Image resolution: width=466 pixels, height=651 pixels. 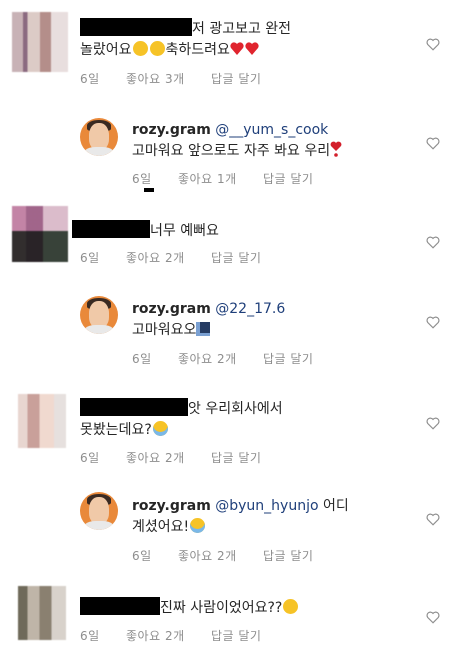 I want to click on comment-text: 너무 예뻐요, so click(x=222, y=231).